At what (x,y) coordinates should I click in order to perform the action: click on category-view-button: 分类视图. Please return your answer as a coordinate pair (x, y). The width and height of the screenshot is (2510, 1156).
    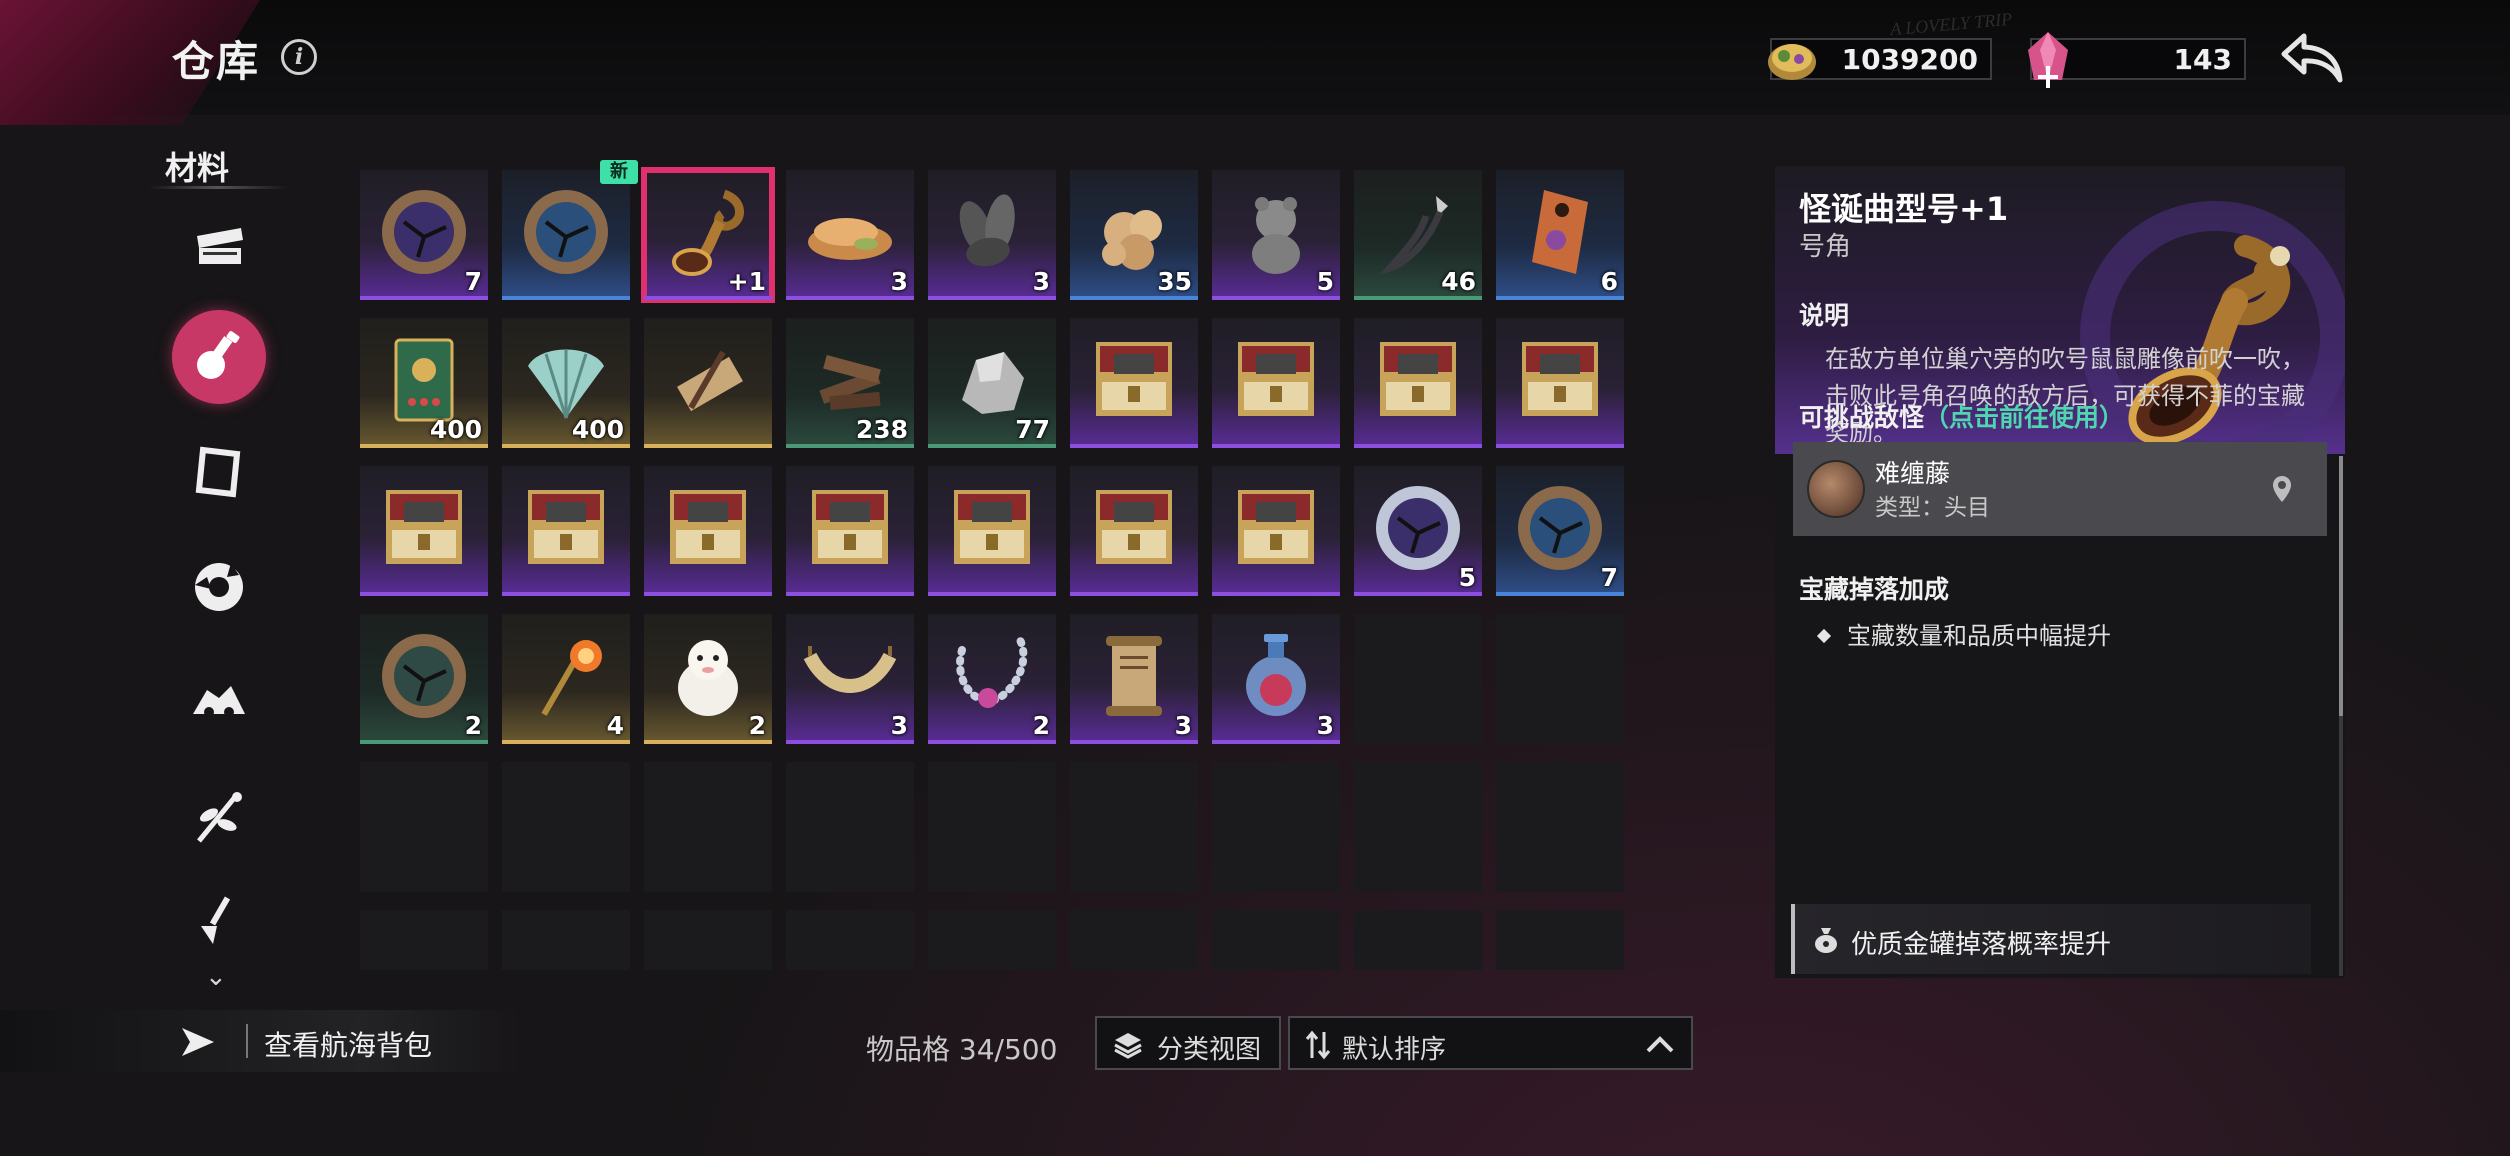
    Looking at the image, I should click on (1188, 1043).